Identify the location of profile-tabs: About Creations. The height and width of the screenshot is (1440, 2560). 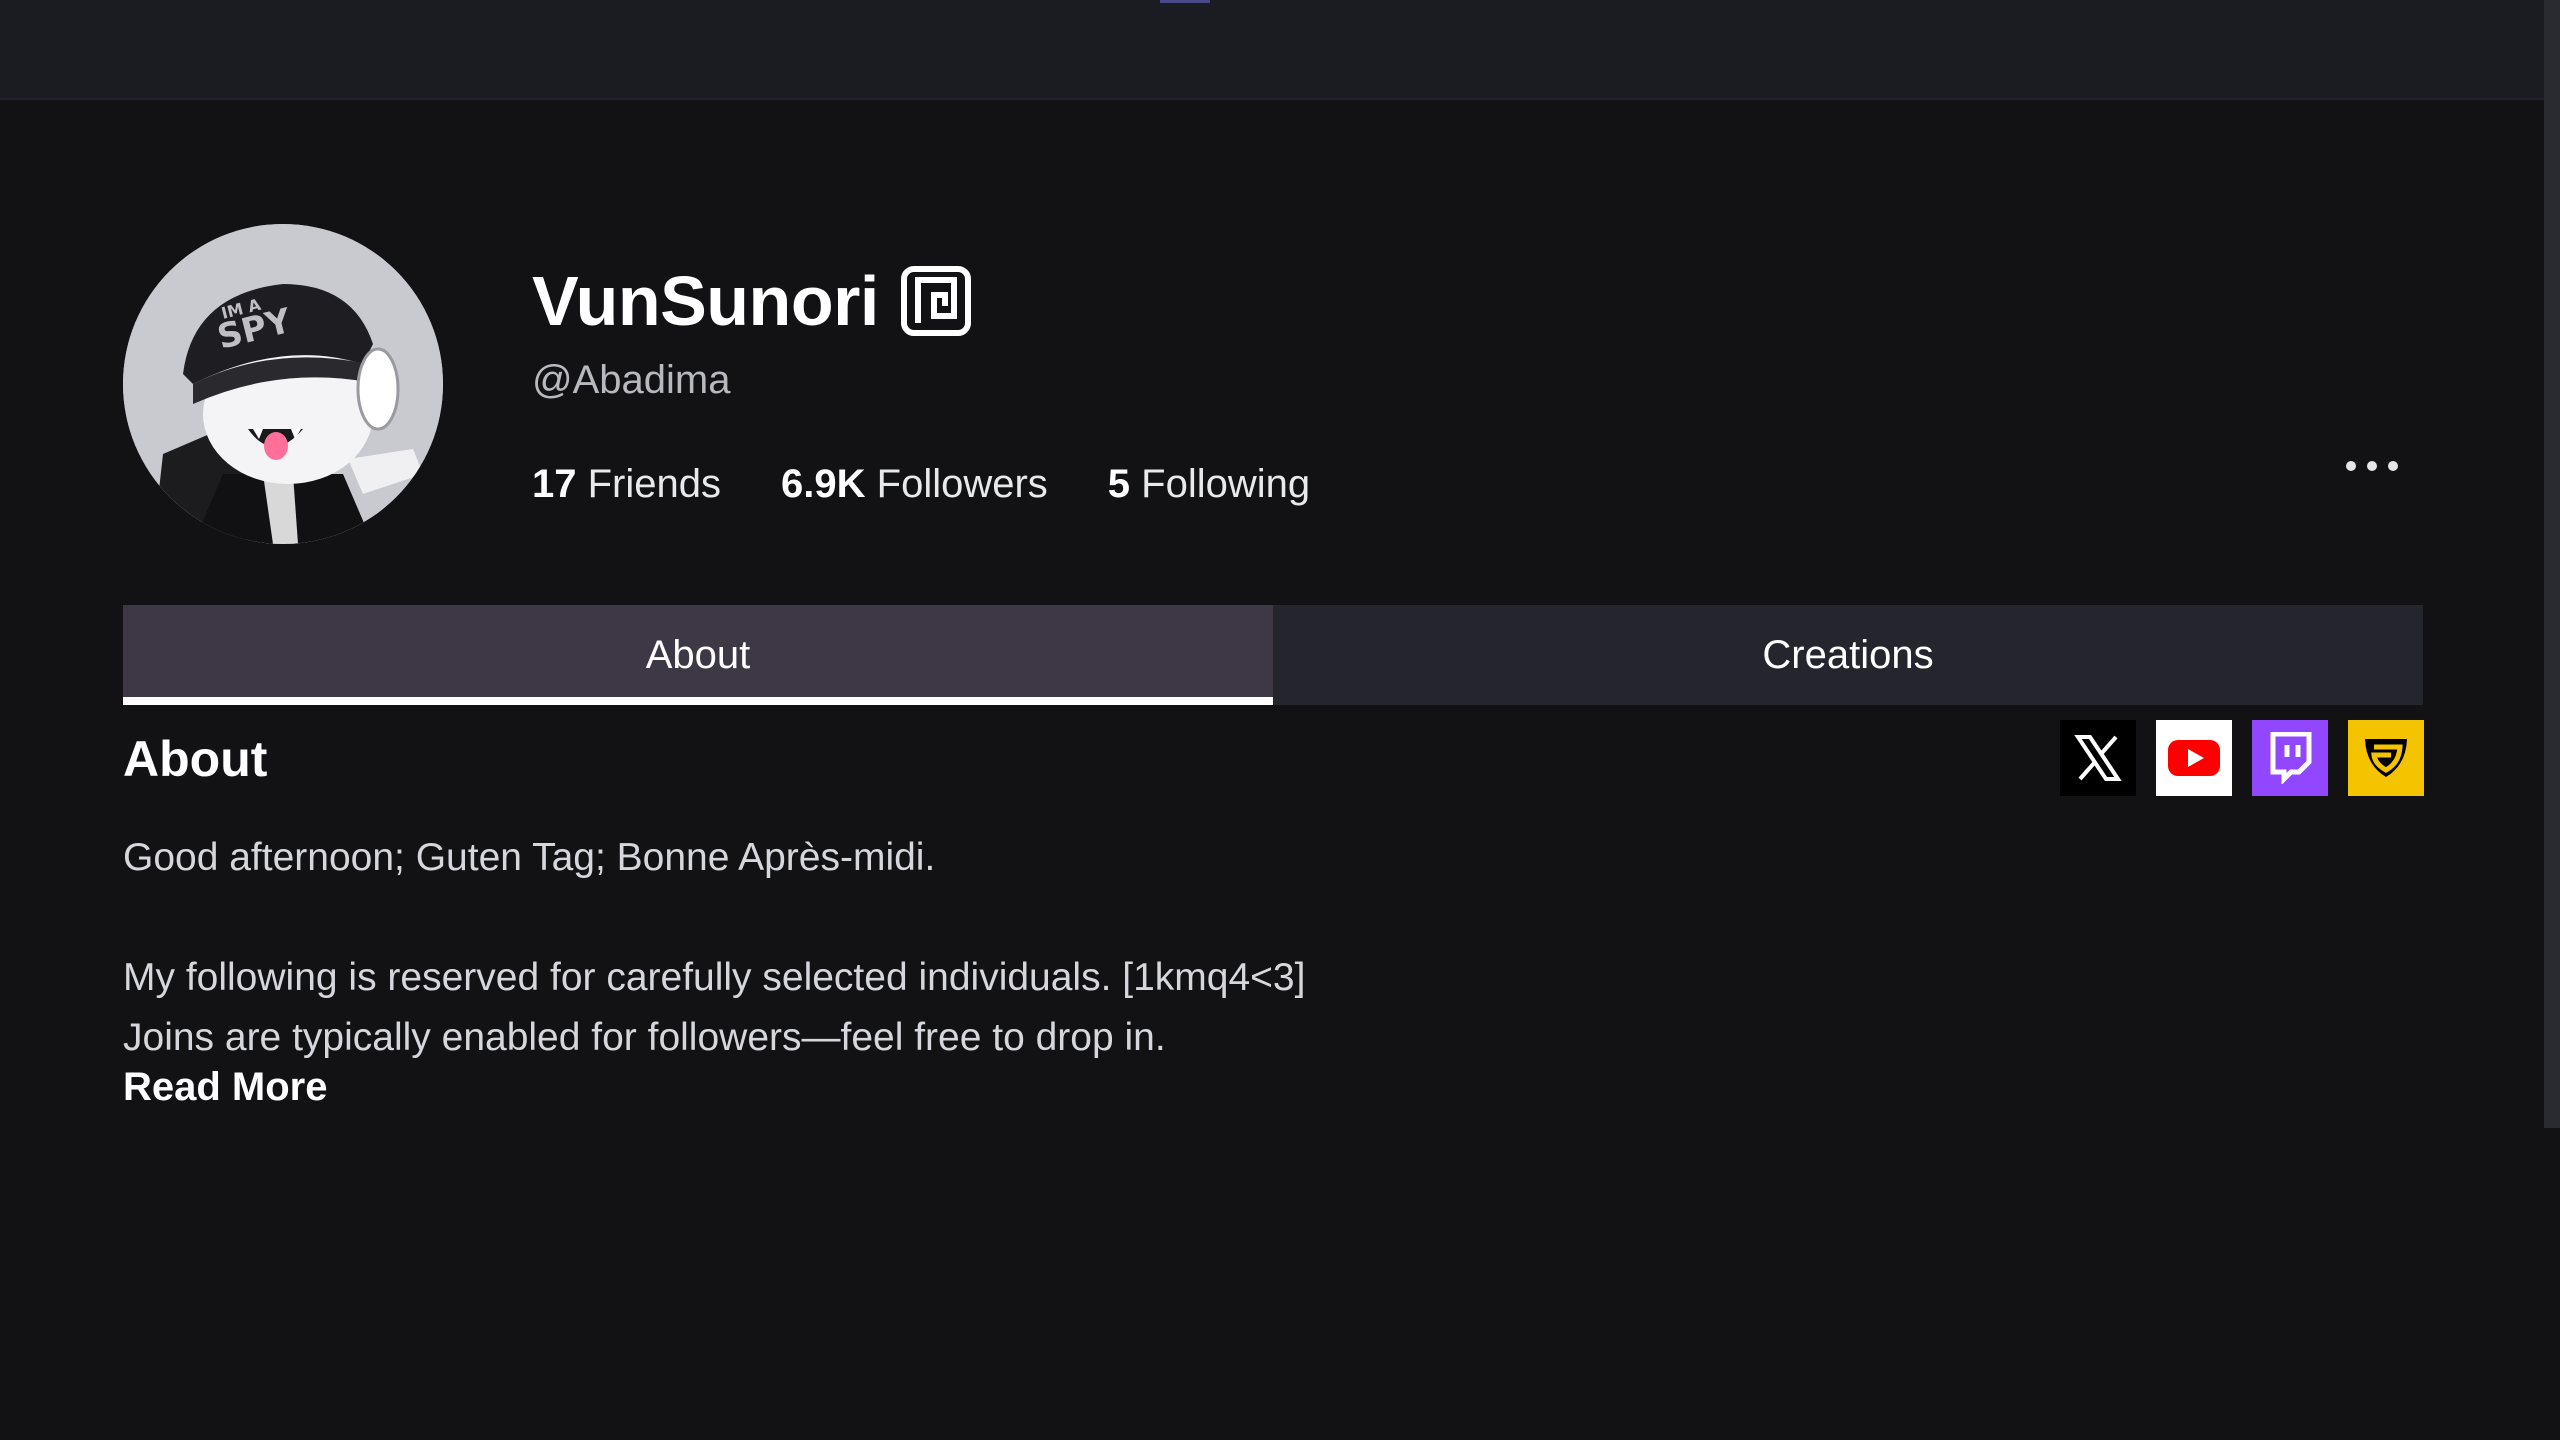
(1273, 655).